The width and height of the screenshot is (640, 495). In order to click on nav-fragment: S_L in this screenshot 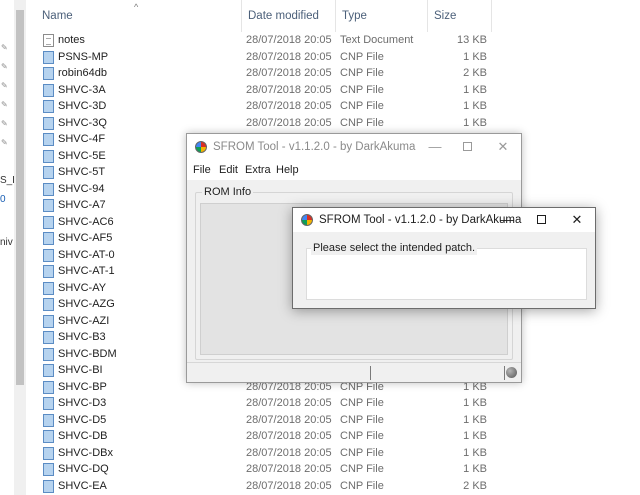, I will do `click(7, 180)`.